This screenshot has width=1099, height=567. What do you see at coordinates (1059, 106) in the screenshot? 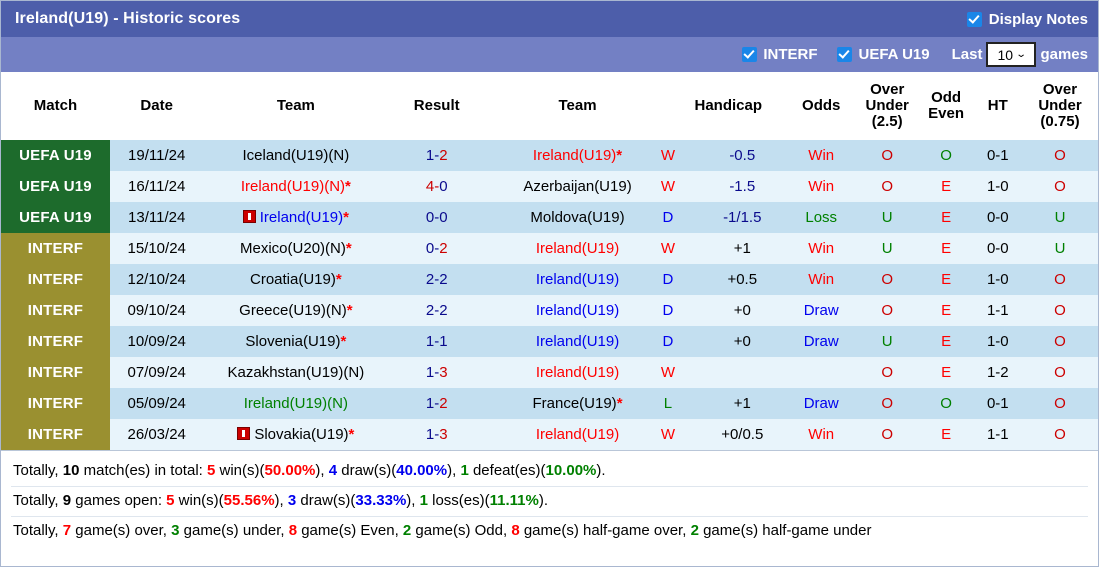
I see `col-over-under-075: Over Under (0.75)` at bounding box center [1059, 106].